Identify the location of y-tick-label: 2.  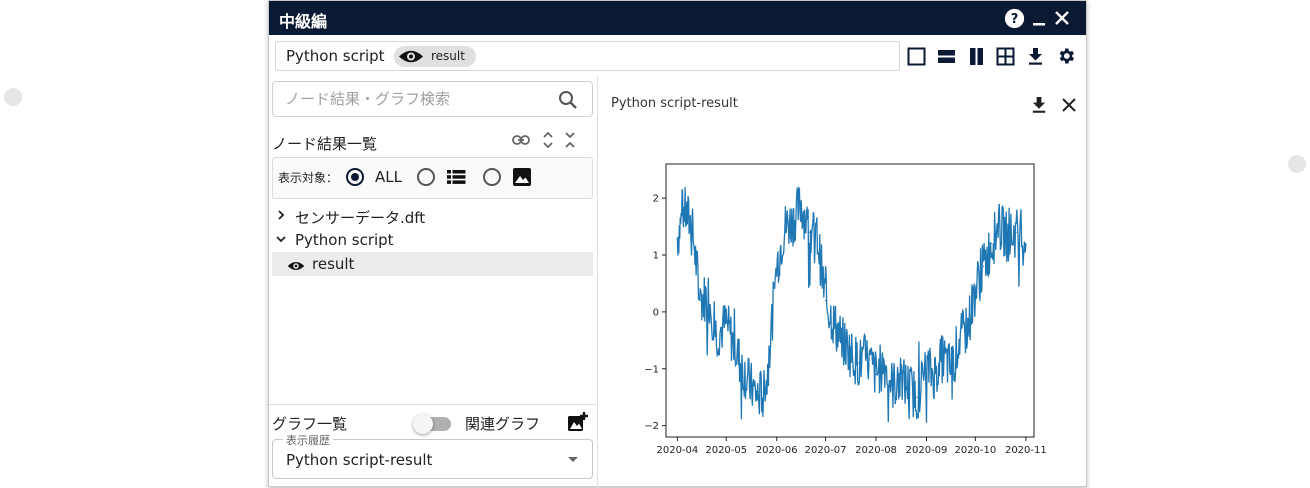
(656, 199).